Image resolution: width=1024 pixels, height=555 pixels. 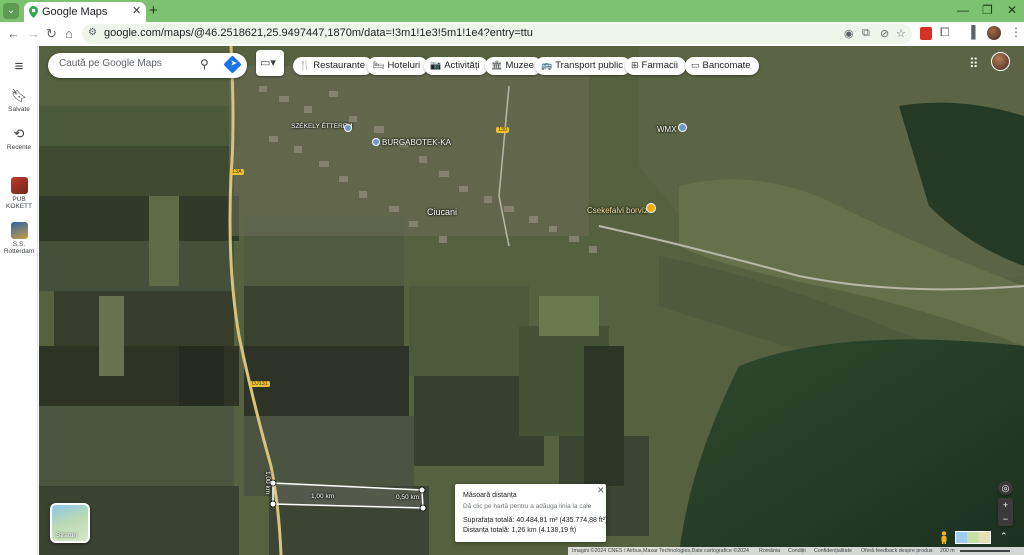 I want to click on place-label-burgabotek: BURGABOTEK-KA, so click(x=416, y=142).